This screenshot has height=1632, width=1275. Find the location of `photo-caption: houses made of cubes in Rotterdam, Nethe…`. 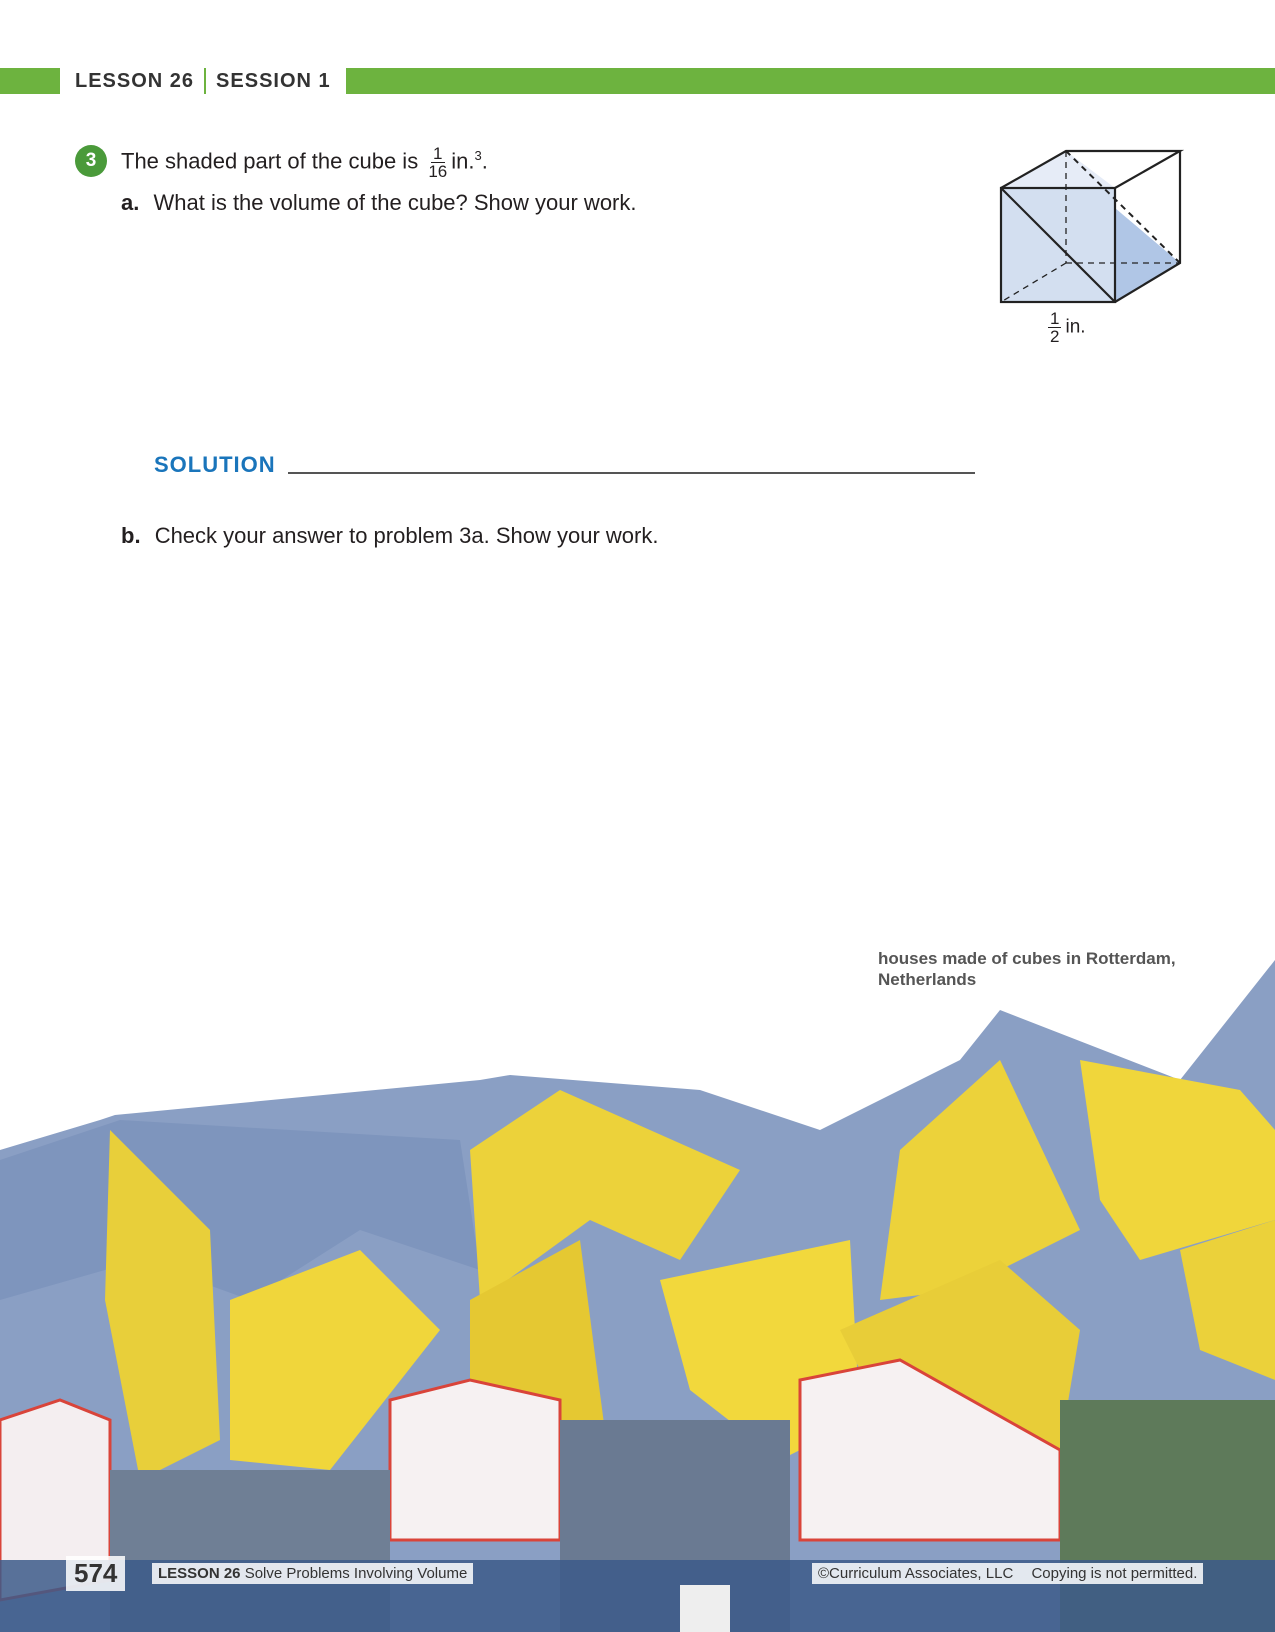

photo-caption: houses made of cubes in Rotterdam, Nethe… is located at coordinates (1027, 969).